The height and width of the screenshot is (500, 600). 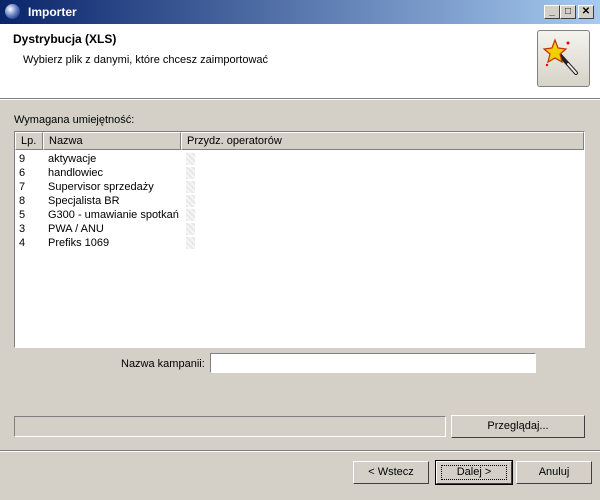 I want to click on table-row: 5 G300 - umawianie spotkań, so click(x=299, y=215).